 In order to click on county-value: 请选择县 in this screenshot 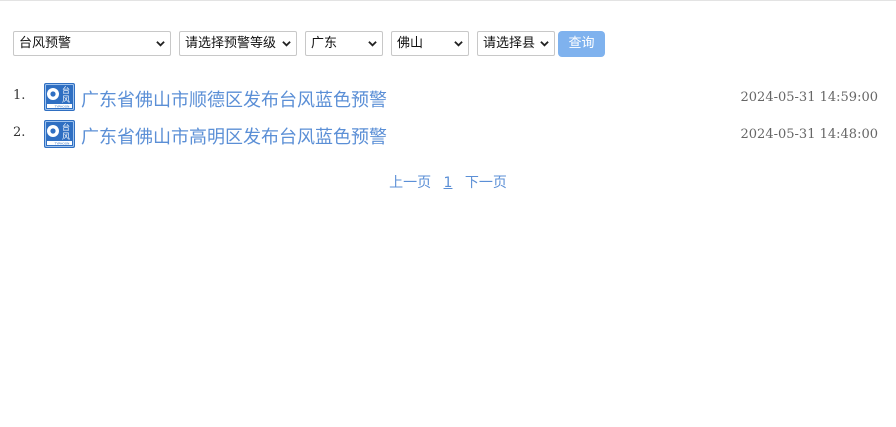, I will do `click(509, 43)`.